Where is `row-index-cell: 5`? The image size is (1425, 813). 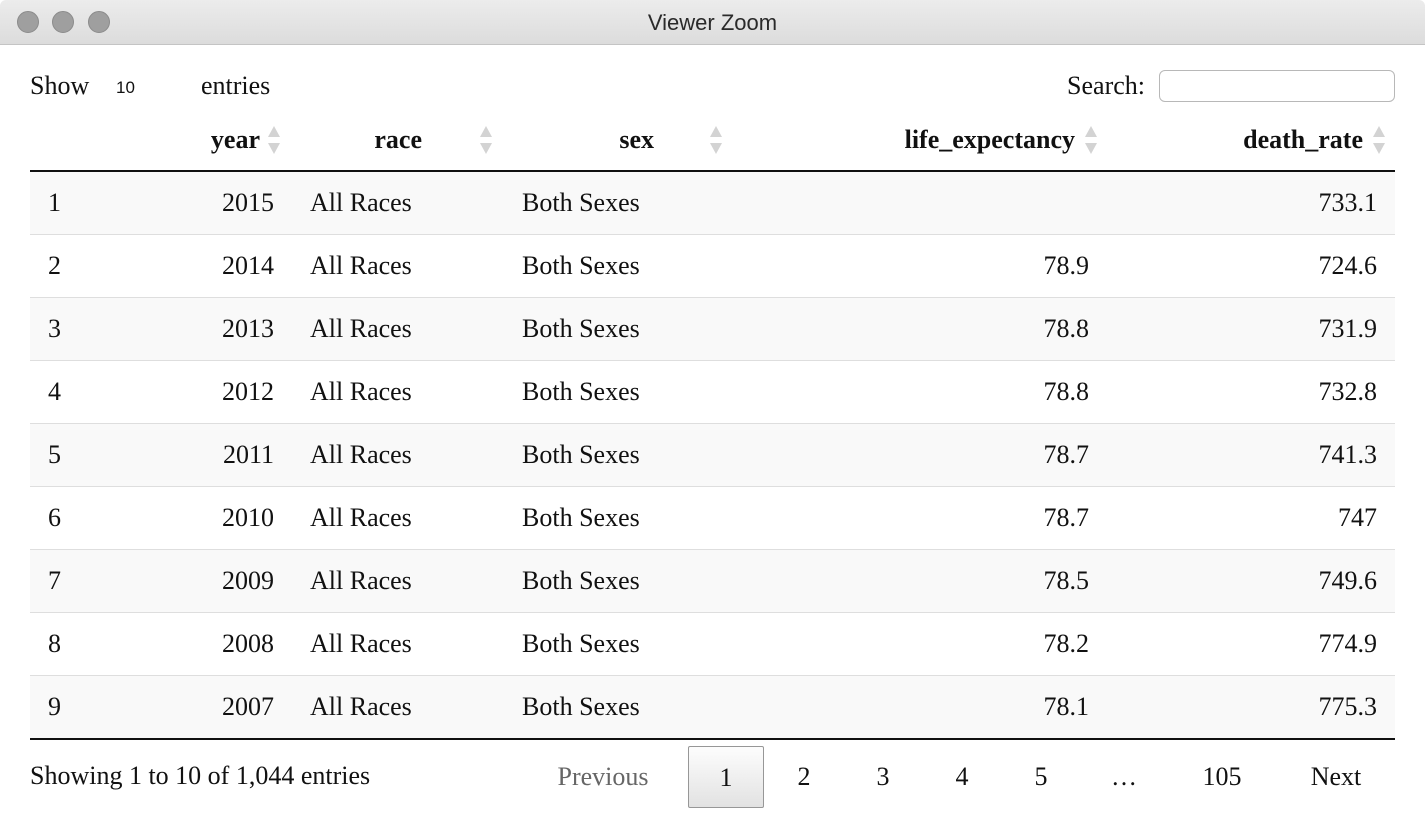 row-index-cell: 5 is located at coordinates (65, 455).